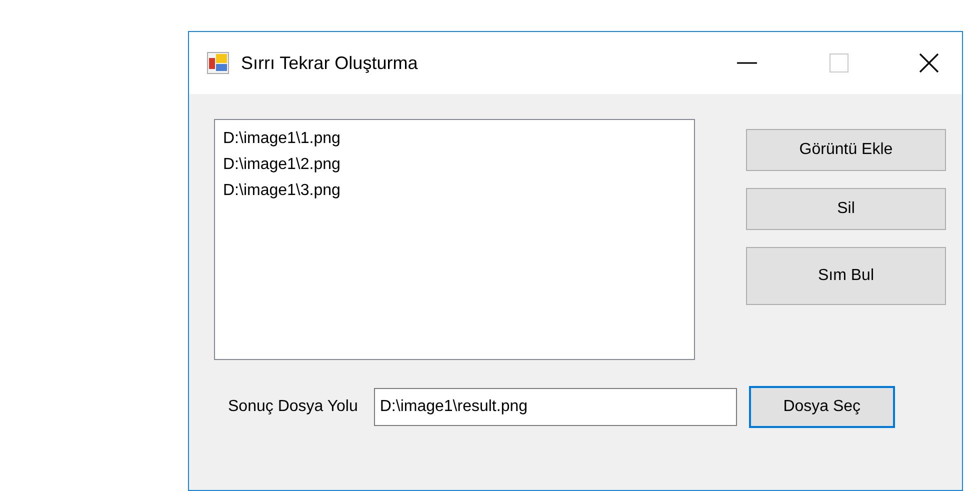  I want to click on action-button: Sil, so click(846, 209).